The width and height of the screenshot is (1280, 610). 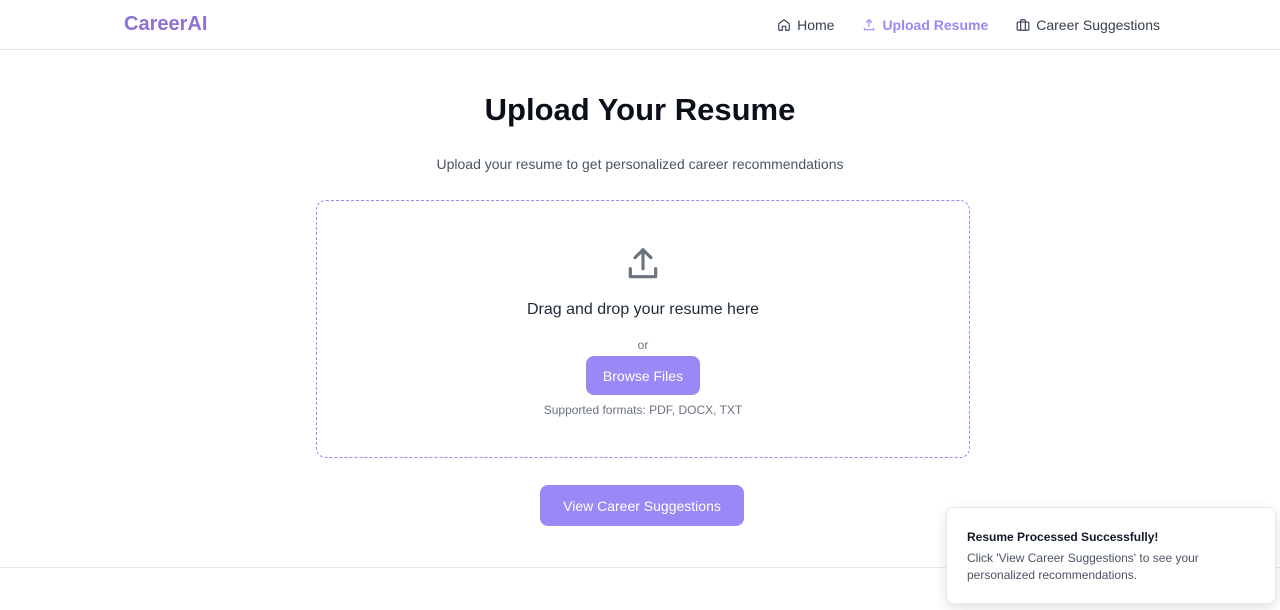 What do you see at coordinates (935, 24) in the screenshot?
I see `nav-upload-label: Upload Resume` at bounding box center [935, 24].